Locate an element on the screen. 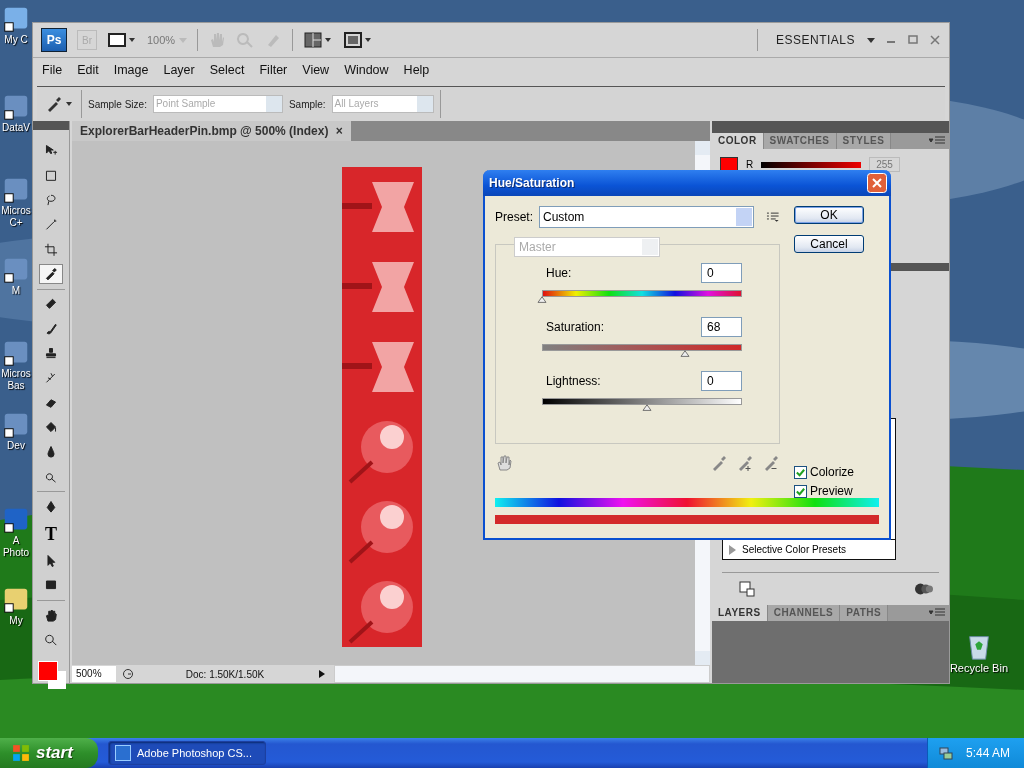 The width and height of the screenshot is (1024, 768). start-button: start is located at coordinates (49, 753).